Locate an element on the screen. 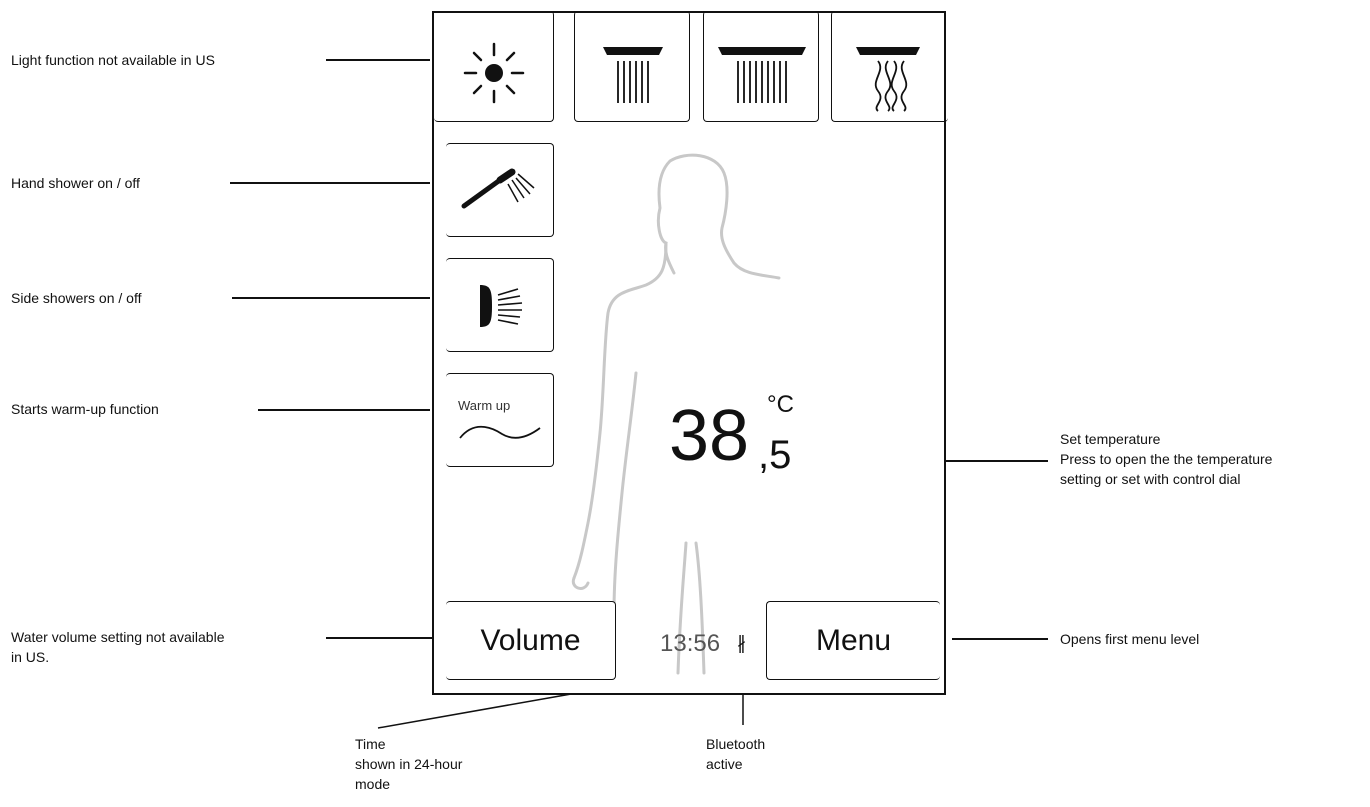 This screenshot has height=807, width=1370. annotation-bluetooth-1: Bluetooth is located at coordinates (736, 744).